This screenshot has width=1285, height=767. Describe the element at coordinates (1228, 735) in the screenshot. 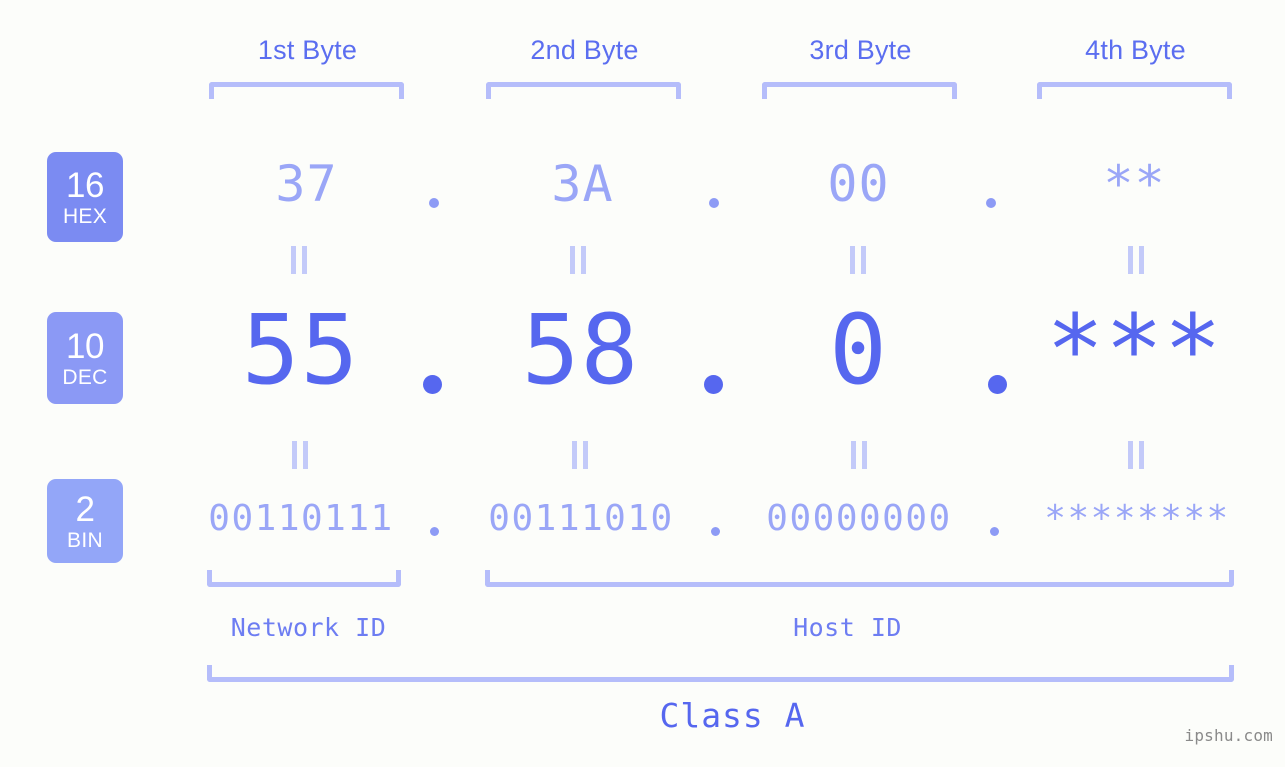

I see `site-watermark: ipshu.com` at that location.